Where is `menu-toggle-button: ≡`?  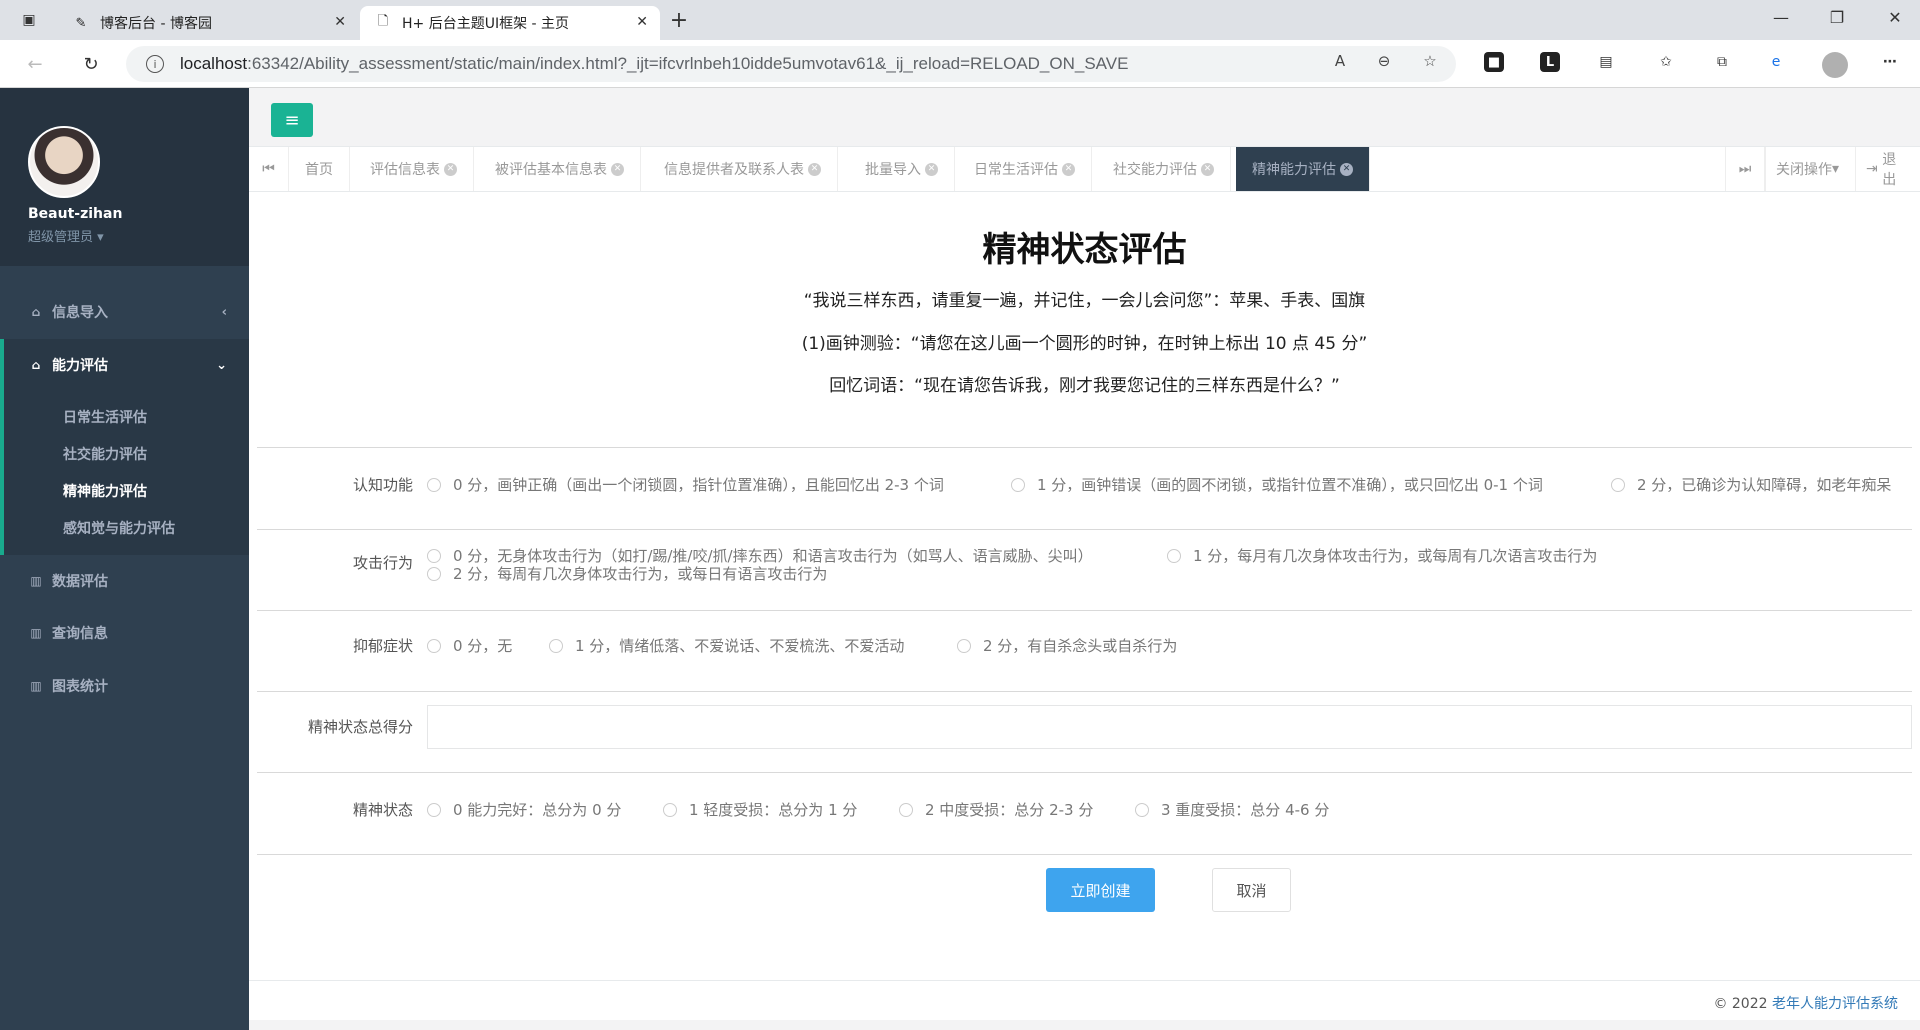 menu-toggle-button: ≡ is located at coordinates (292, 120).